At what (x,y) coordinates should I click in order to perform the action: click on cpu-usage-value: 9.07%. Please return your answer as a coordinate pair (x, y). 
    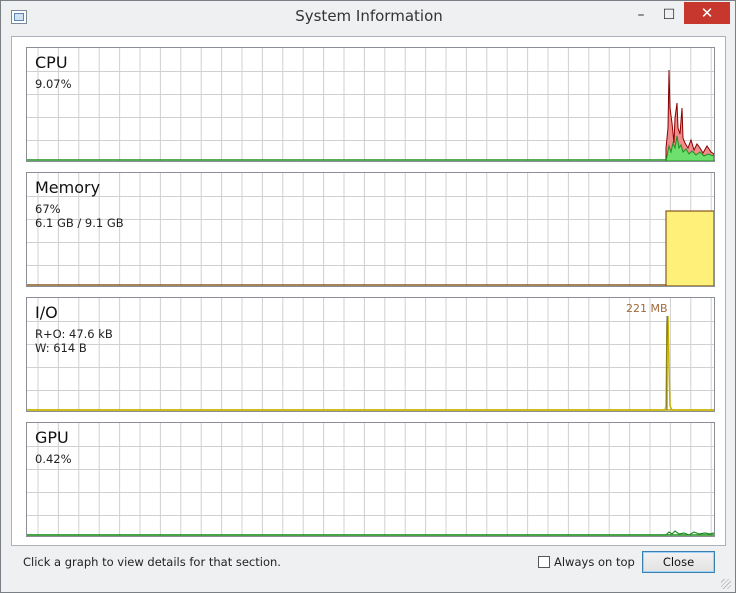
    Looking at the image, I should click on (53, 84).